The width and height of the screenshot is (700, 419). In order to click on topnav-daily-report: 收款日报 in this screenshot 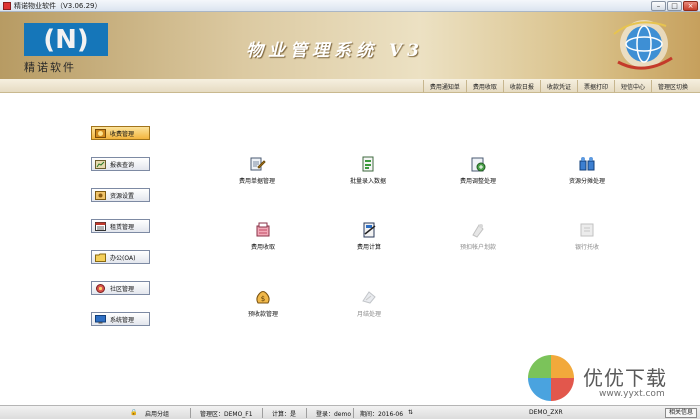, I will do `click(521, 86)`.